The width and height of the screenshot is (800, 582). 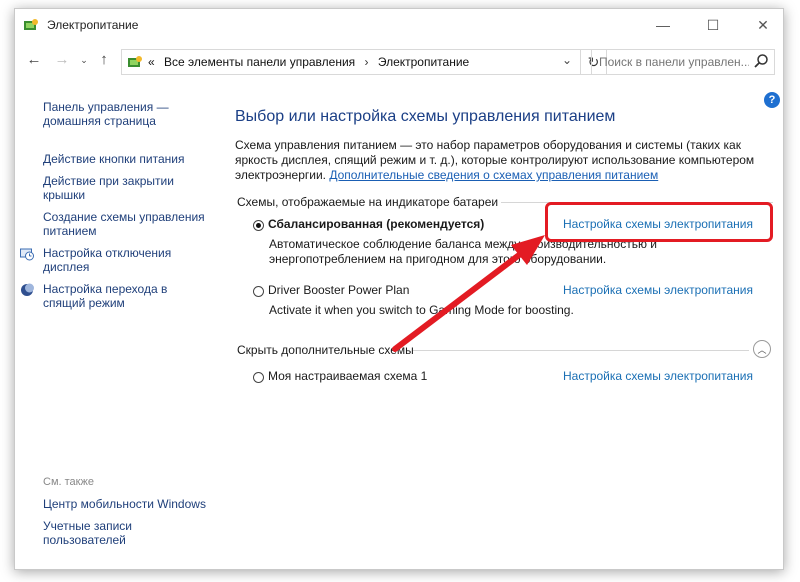 I want to click on sidebar-item-display-off: Настройка отключения дисплея, so click(x=123, y=260).